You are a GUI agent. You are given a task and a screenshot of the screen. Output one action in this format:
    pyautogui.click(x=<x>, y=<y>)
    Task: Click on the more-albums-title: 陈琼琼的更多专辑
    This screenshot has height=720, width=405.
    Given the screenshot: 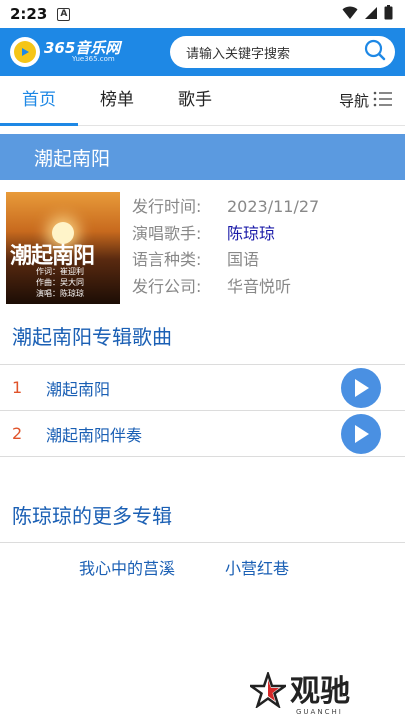 What is the action you would take?
    pyautogui.click(x=202, y=516)
    